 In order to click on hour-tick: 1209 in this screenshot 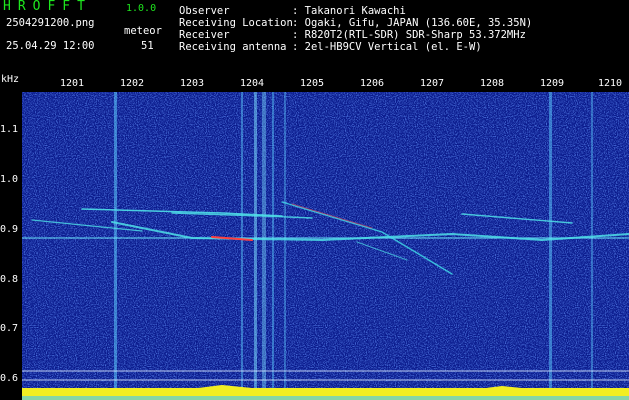, I will do `click(552, 83)`.